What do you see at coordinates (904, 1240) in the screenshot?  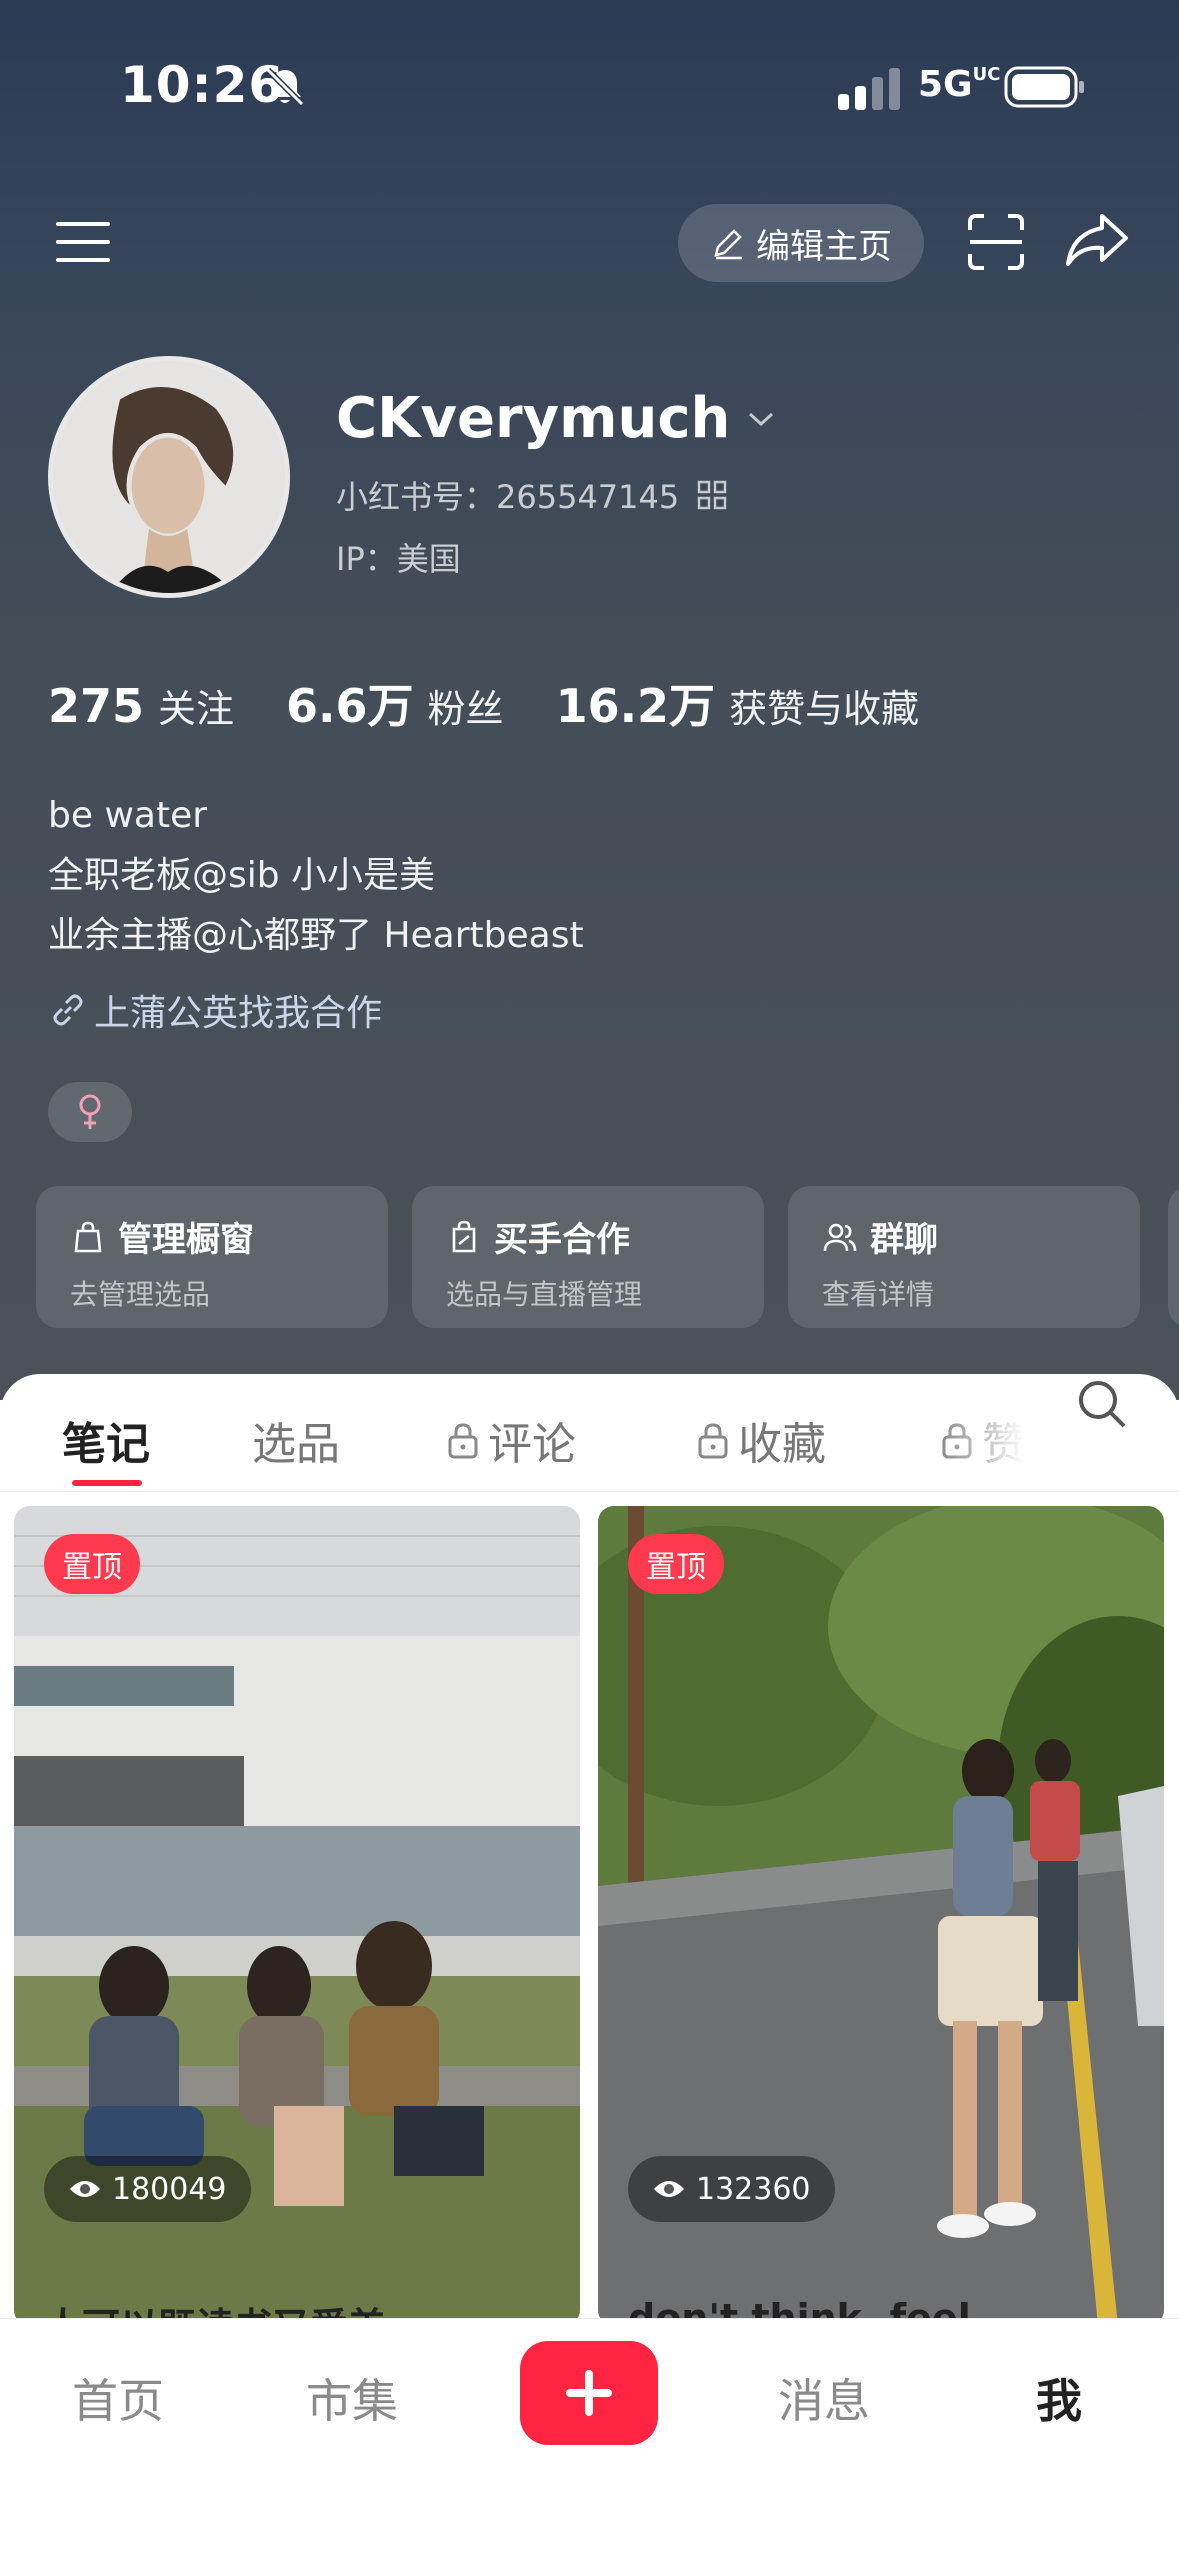 I see `card-title: 群聊` at bounding box center [904, 1240].